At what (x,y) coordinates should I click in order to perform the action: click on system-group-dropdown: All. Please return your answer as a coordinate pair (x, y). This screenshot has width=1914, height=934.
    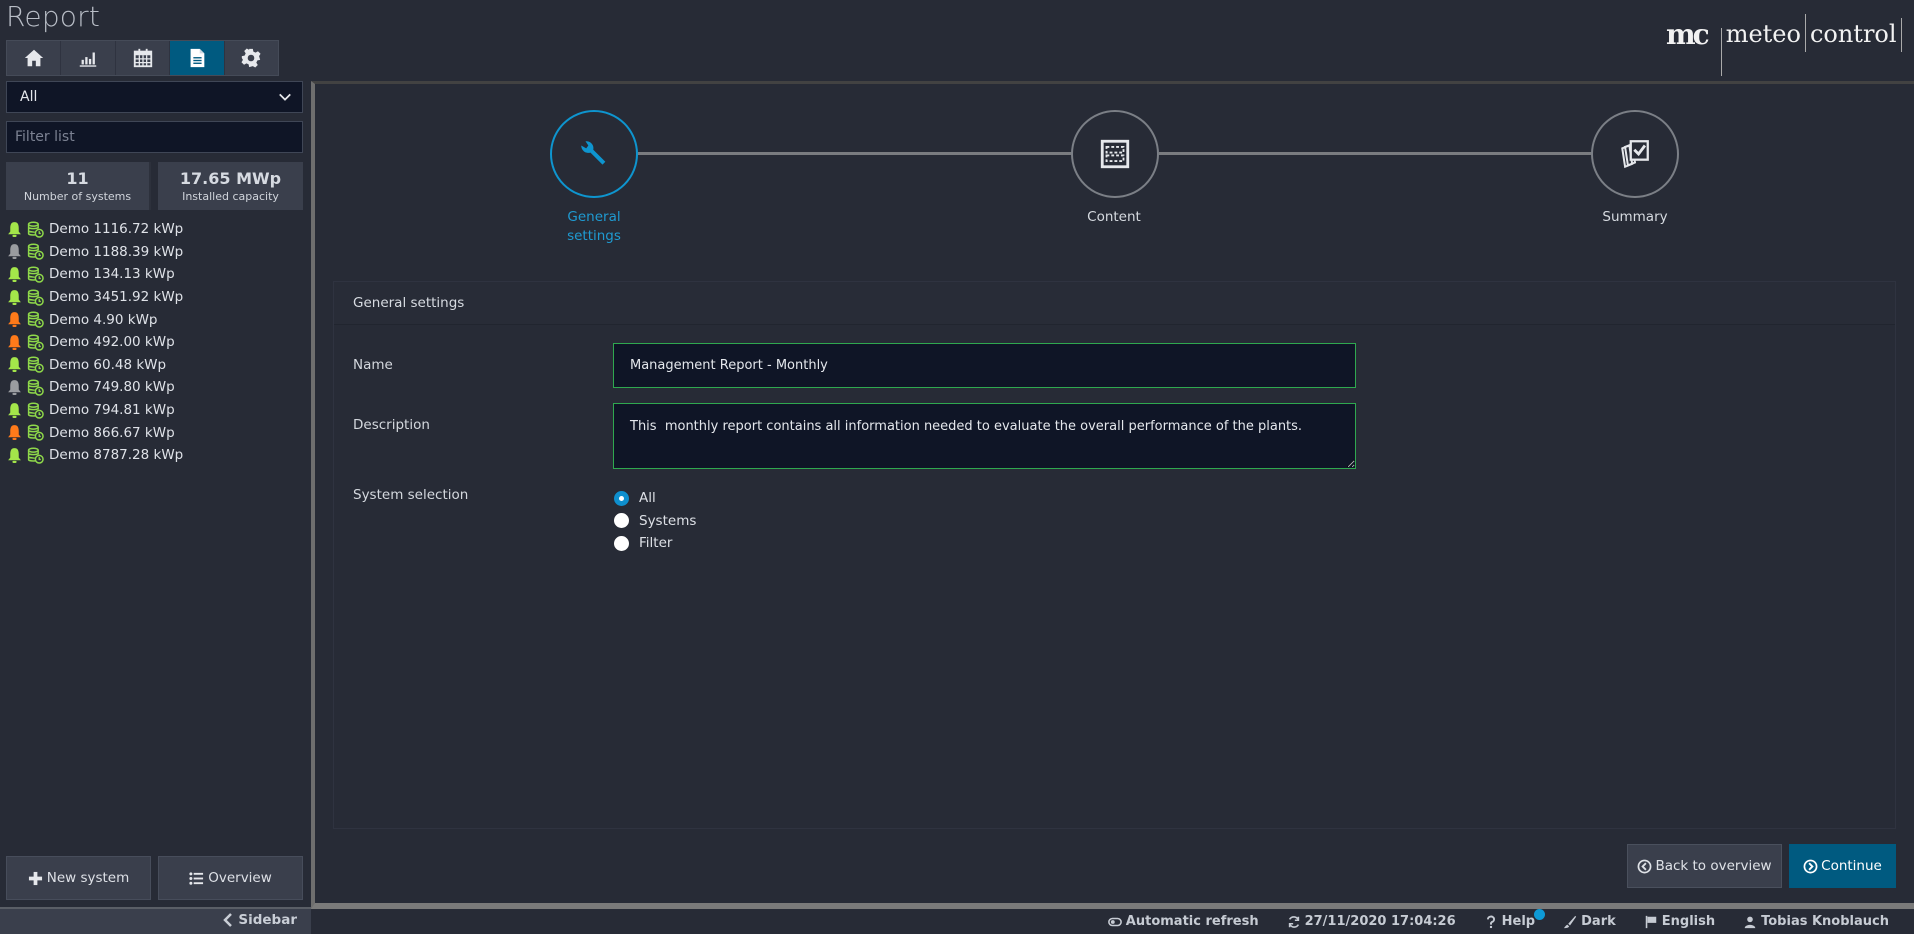
    Looking at the image, I should click on (154, 97).